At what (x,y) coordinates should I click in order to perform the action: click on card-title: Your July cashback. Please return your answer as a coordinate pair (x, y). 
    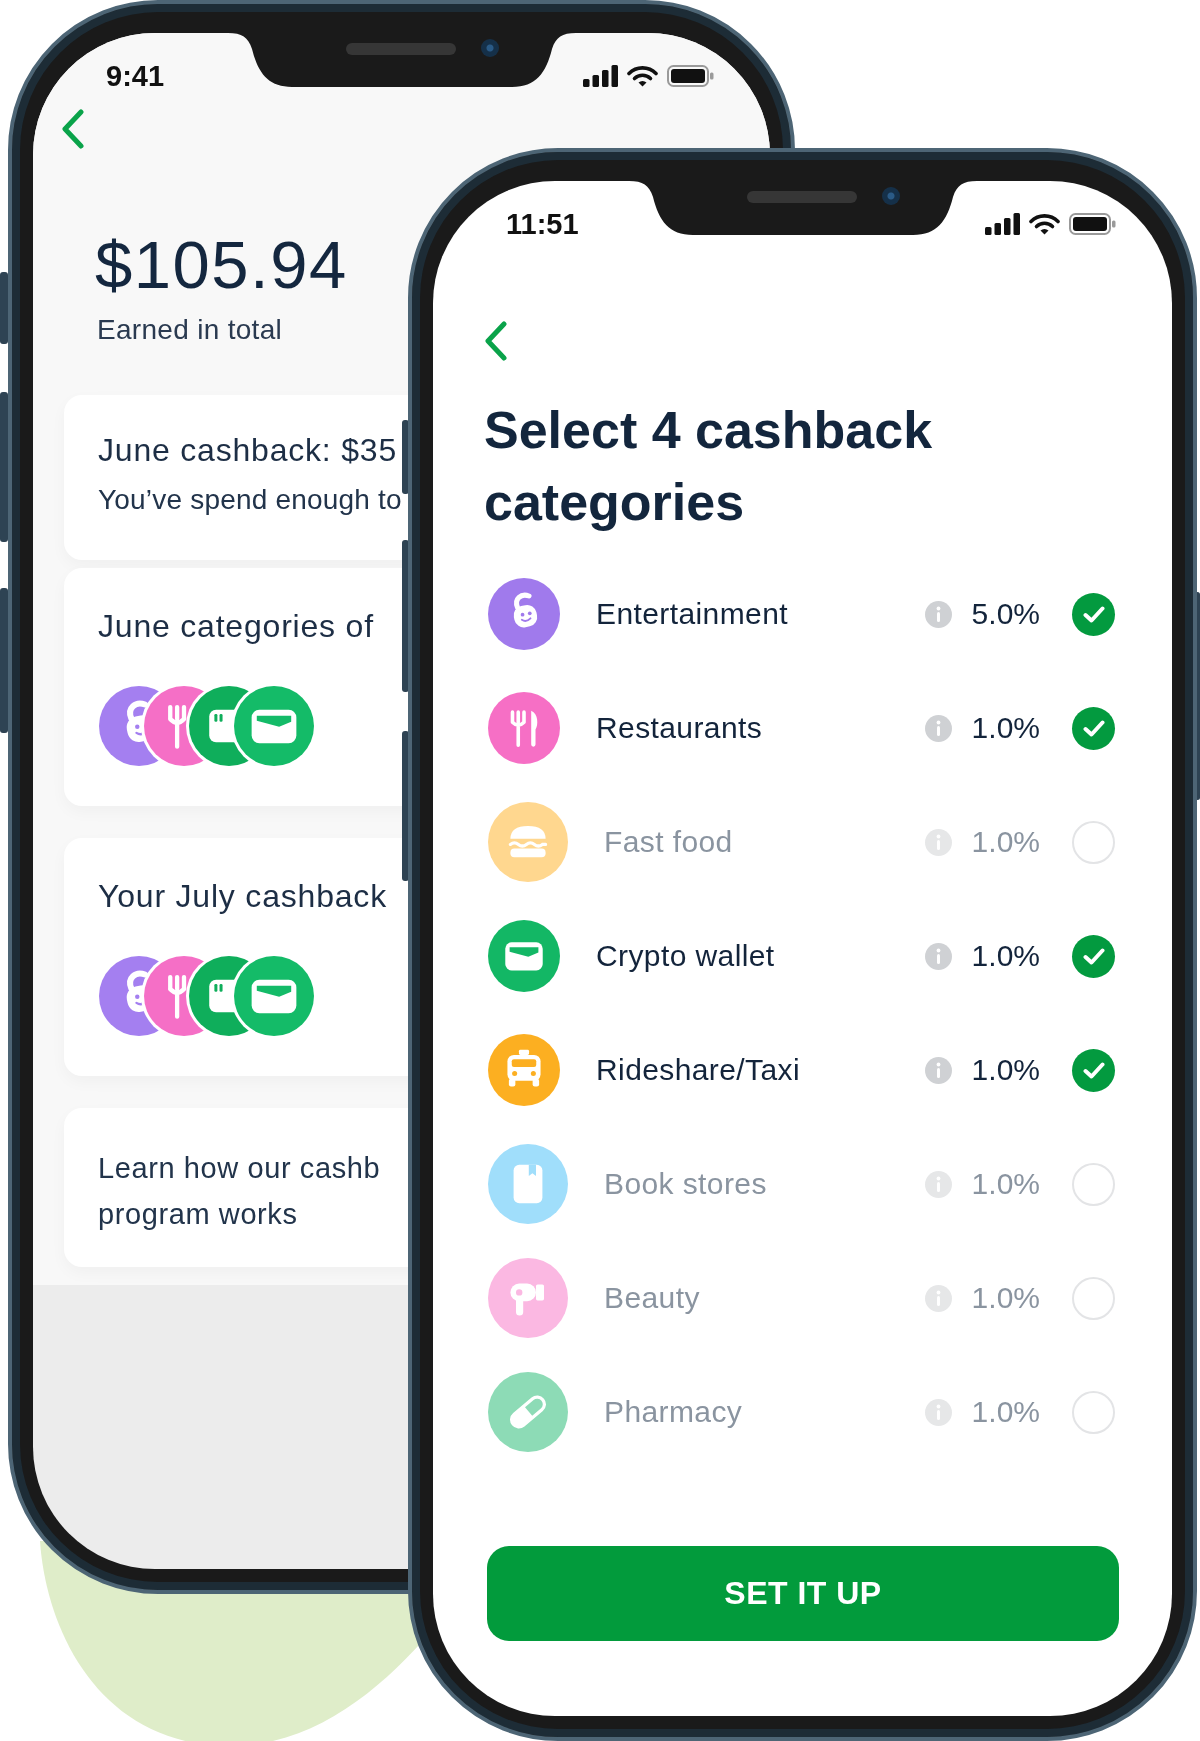
    Looking at the image, I should click on (242, 896).